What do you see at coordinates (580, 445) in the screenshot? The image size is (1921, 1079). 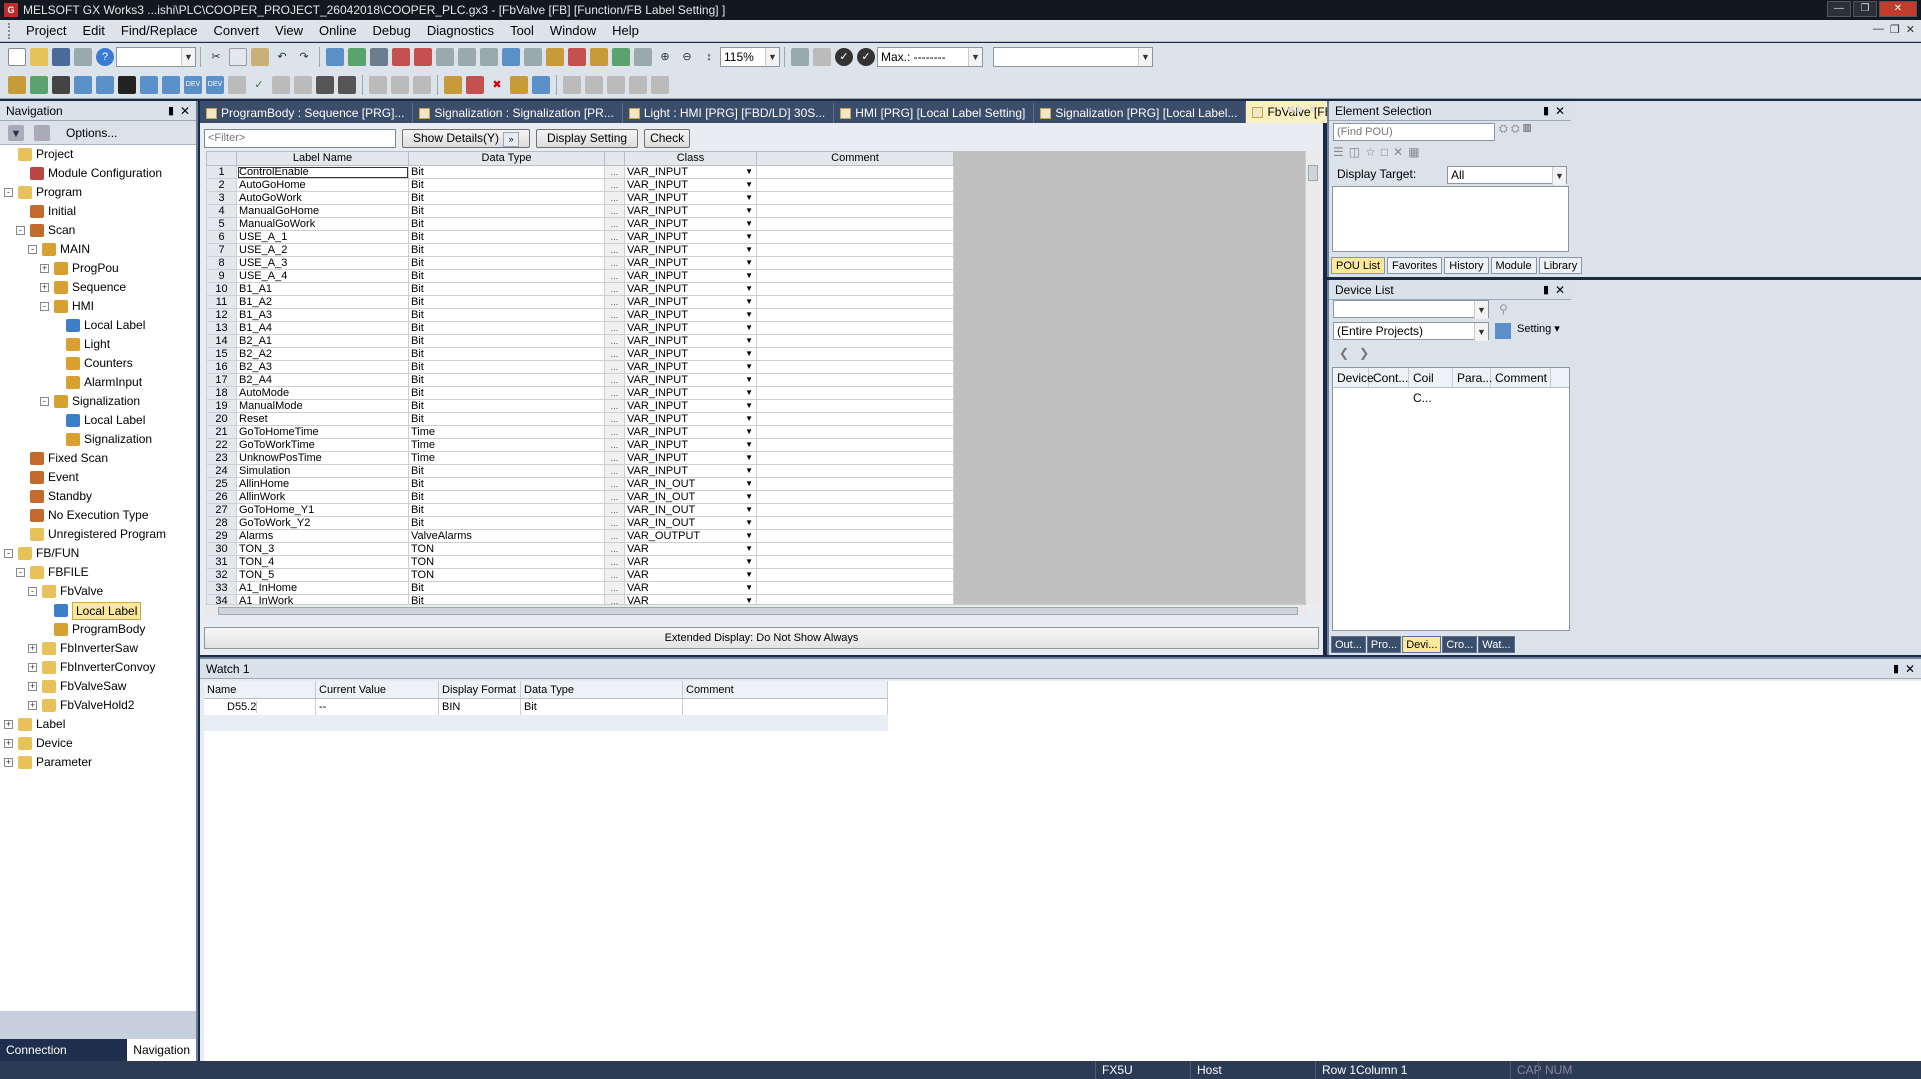 I see `label-row: 22 GoToWorkTime Time... VAR_INPUT ▼` at bounding box center [580, 445].